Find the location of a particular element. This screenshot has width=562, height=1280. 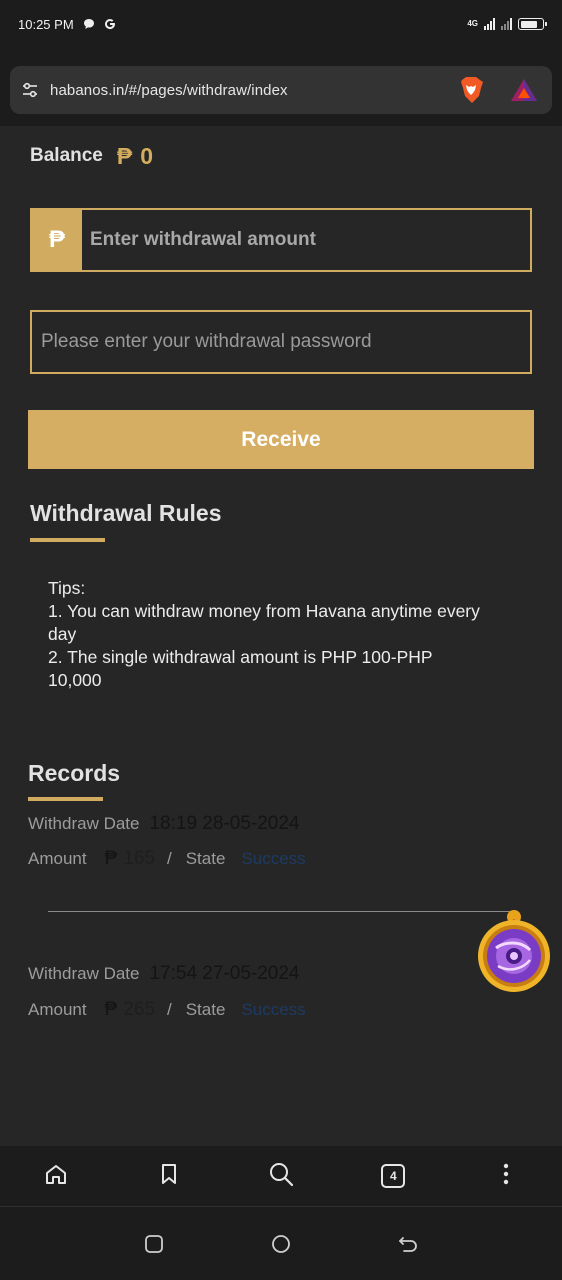

google-g-icon is located at coordinates (110, 24).